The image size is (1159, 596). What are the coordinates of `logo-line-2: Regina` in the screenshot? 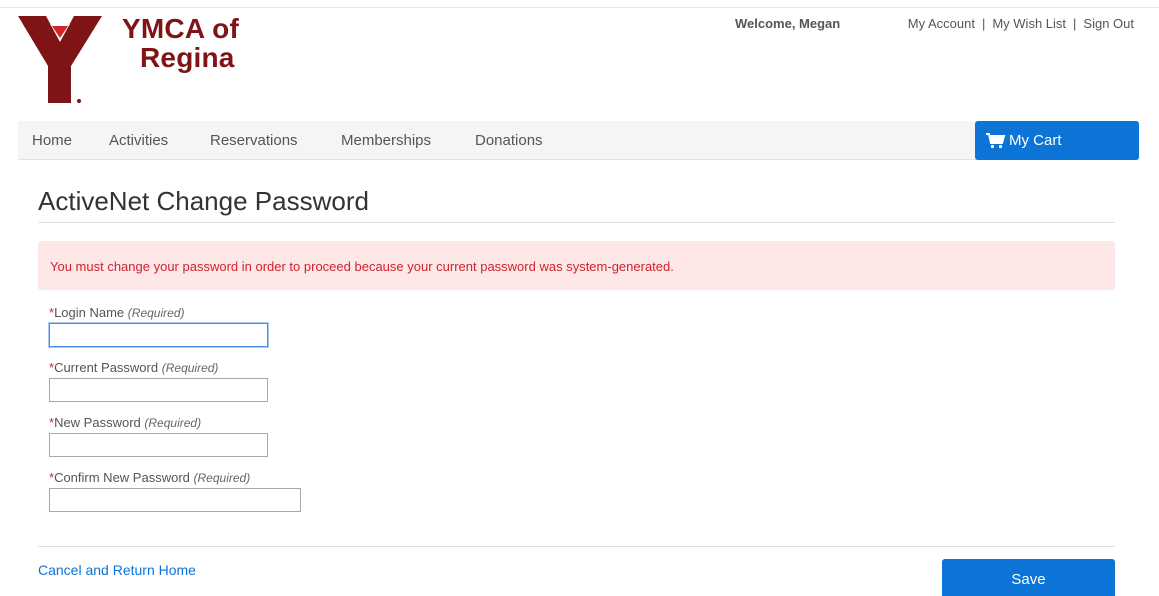 It's located at (187, 57).